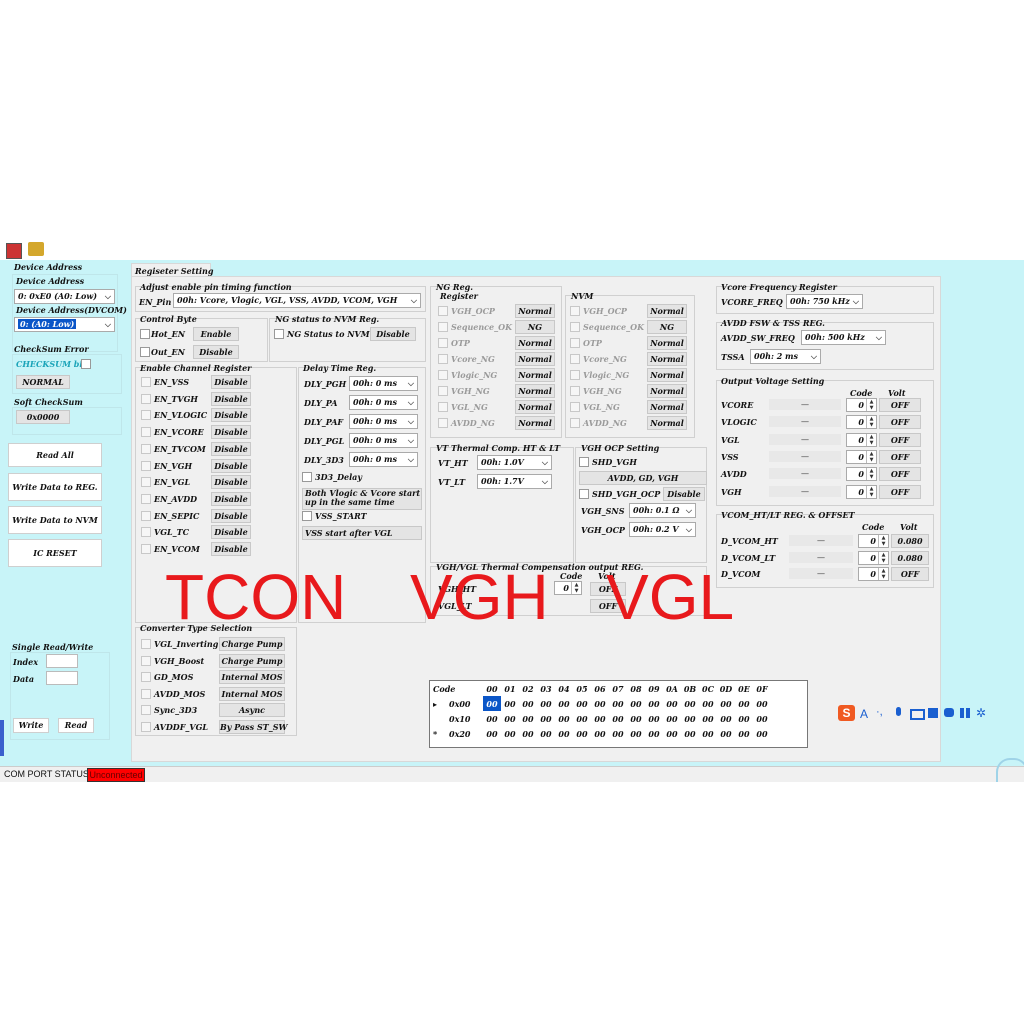  Describe the element at coordinates (307, 477) in the screenshot. I see `d3-delay-checkbox` at that location.